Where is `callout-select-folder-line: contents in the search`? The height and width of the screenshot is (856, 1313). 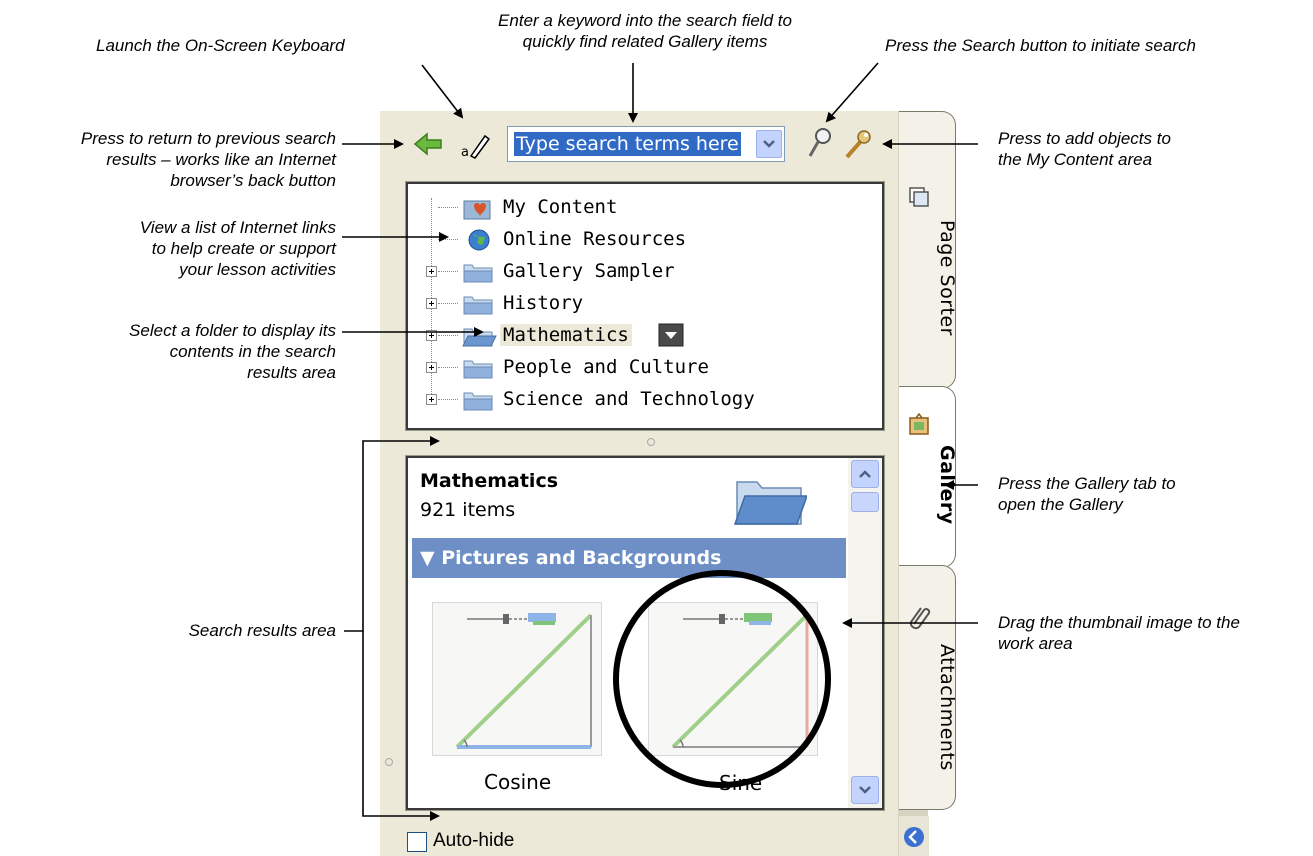 callout-select-folder-line: contents in the search is located at coordinates (252, 351).